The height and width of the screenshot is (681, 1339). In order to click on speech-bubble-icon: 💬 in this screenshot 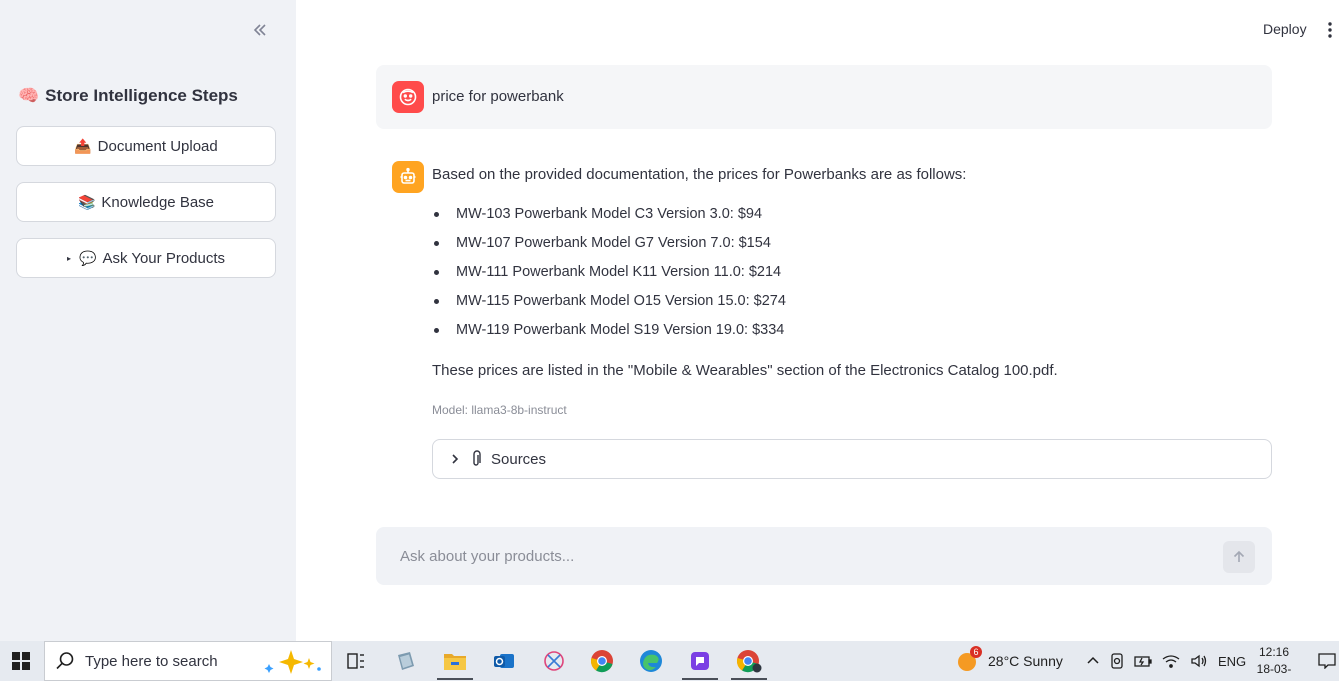, I will do `click(88, 257)`.